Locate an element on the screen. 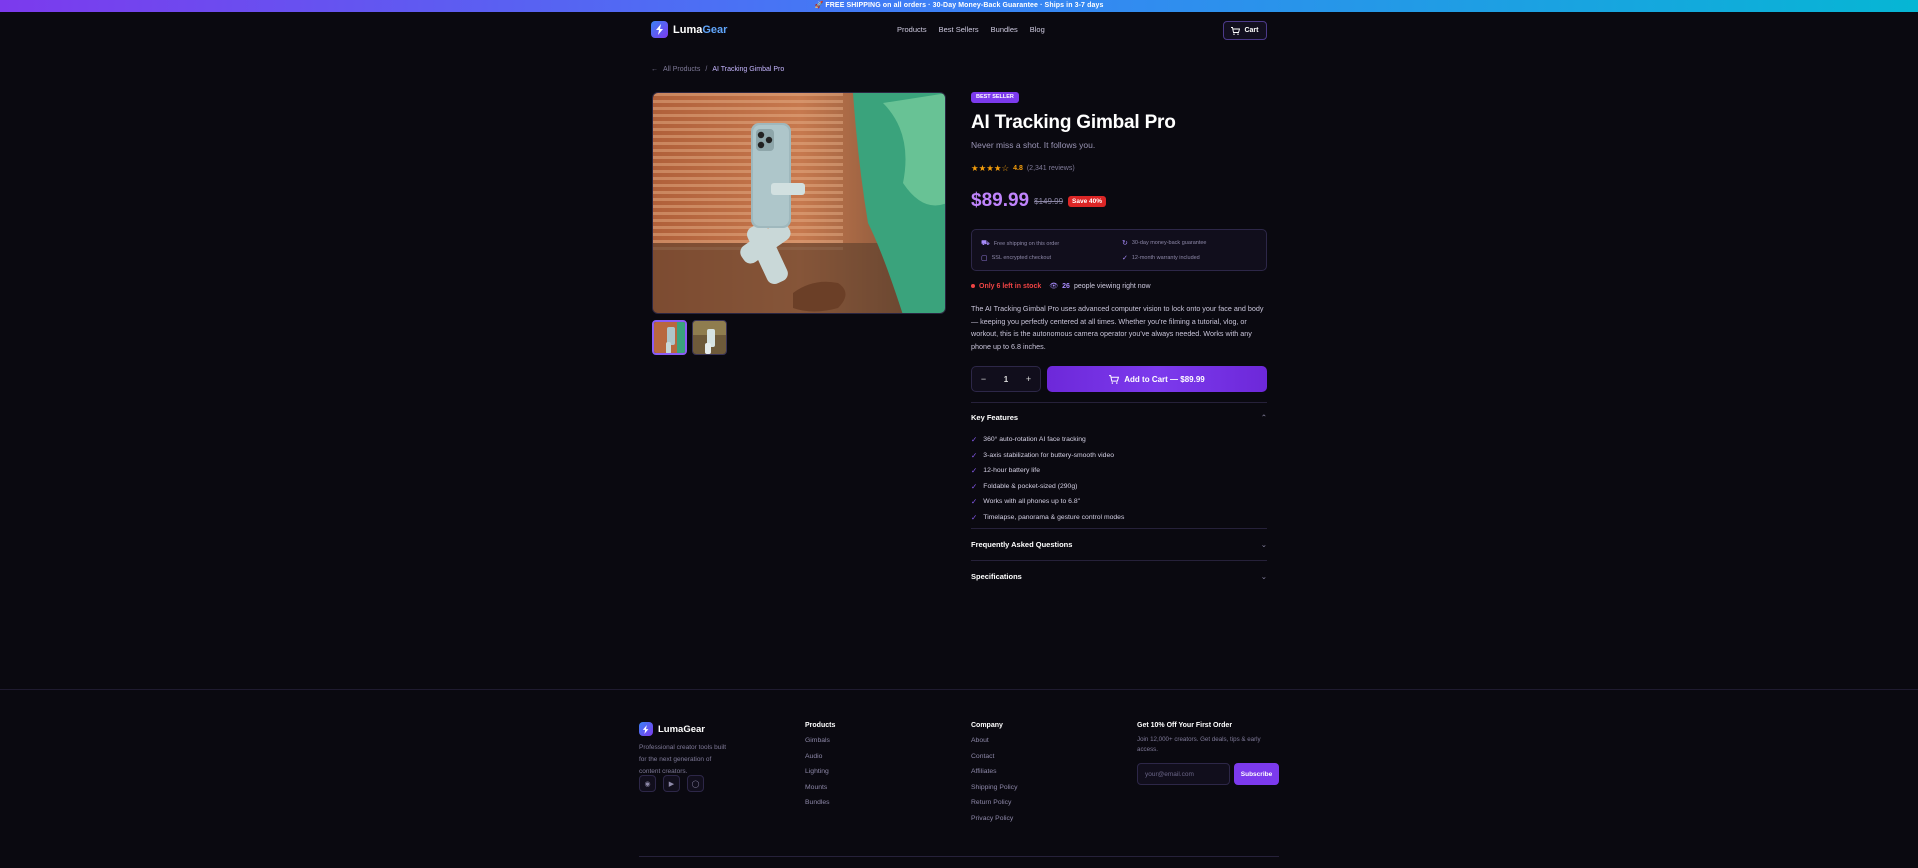  breadcrumb: ← All Products / AI Tracking Gimbal Pro is located at coordinates (717, 69).